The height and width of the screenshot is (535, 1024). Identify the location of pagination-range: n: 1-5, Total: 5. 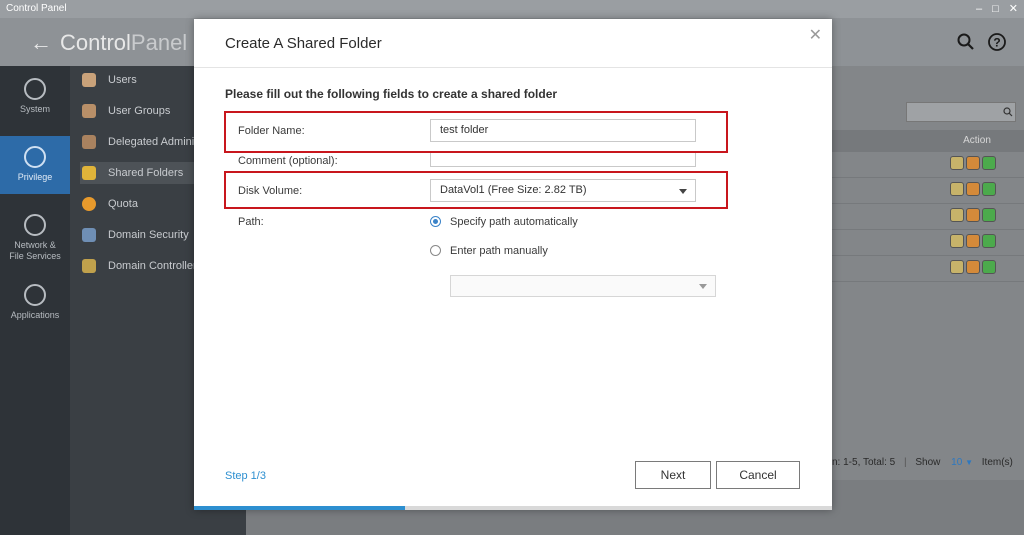
(864, 462).